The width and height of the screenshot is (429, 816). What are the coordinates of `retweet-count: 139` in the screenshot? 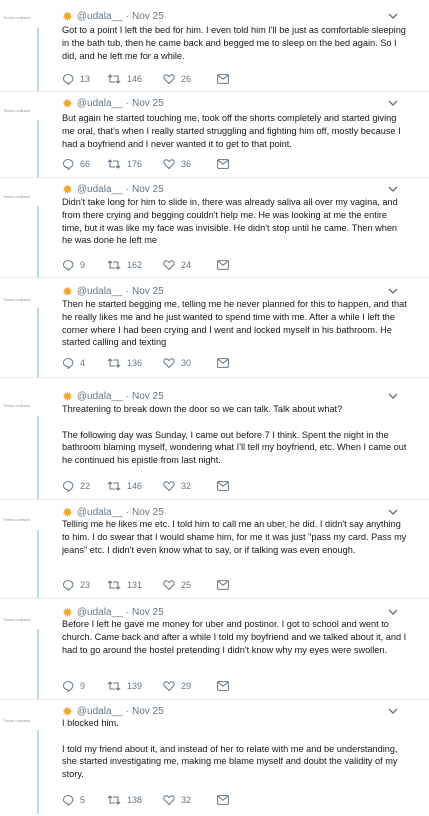 It's located at (135, 686).